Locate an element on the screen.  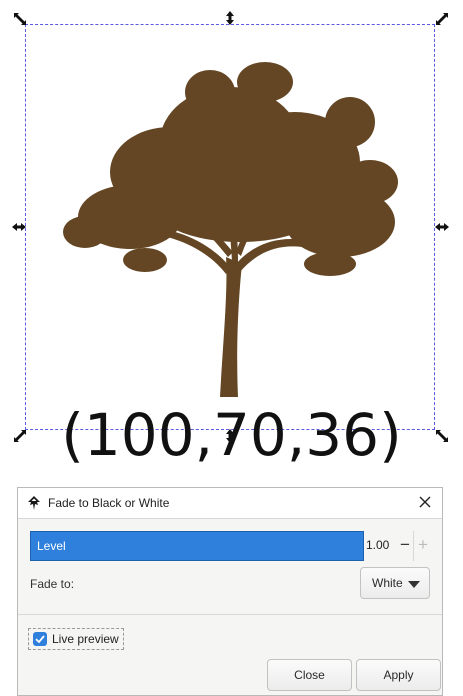
scale-handle-top-left-icon is located at coordinates (20, 19).